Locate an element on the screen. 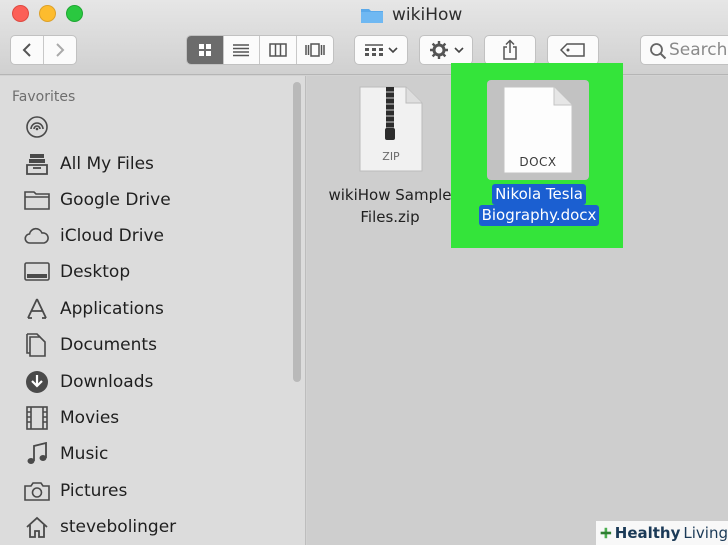  sidebar-item-movies: Movies is located at coordinates (71, 418).